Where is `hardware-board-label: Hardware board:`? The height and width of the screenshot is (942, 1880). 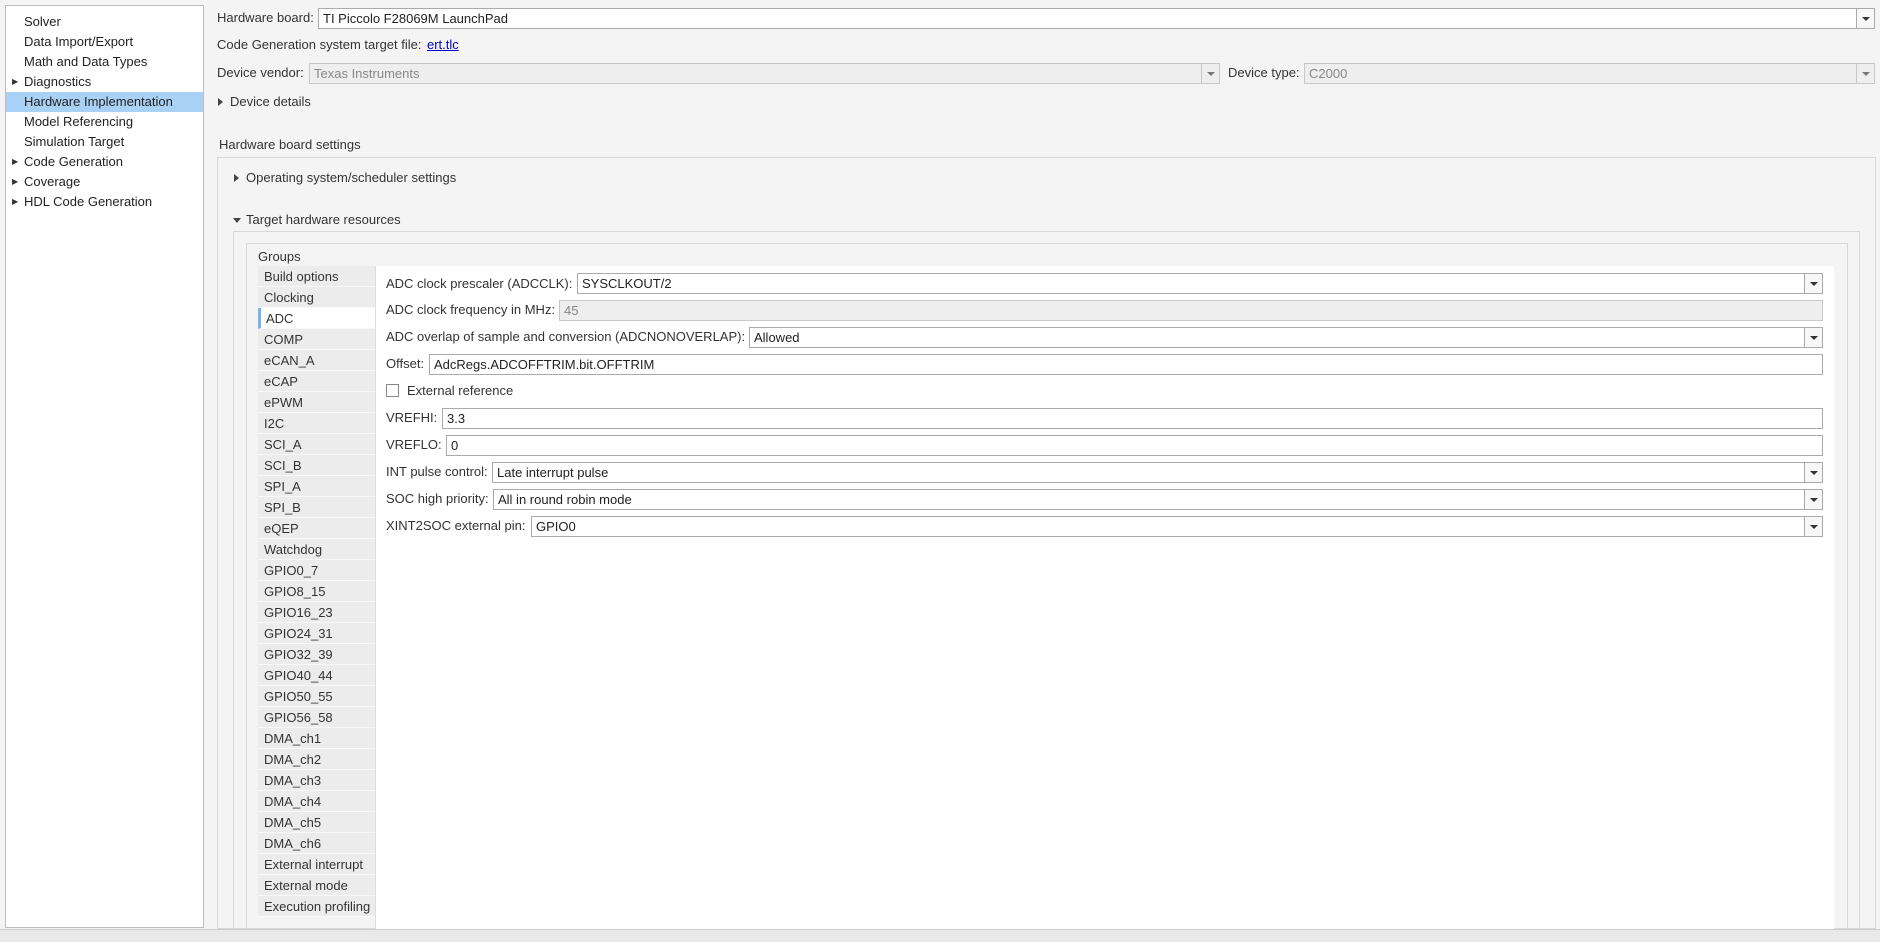
hardware-board-label: Hardware board: is located at coordinates (265, 17).